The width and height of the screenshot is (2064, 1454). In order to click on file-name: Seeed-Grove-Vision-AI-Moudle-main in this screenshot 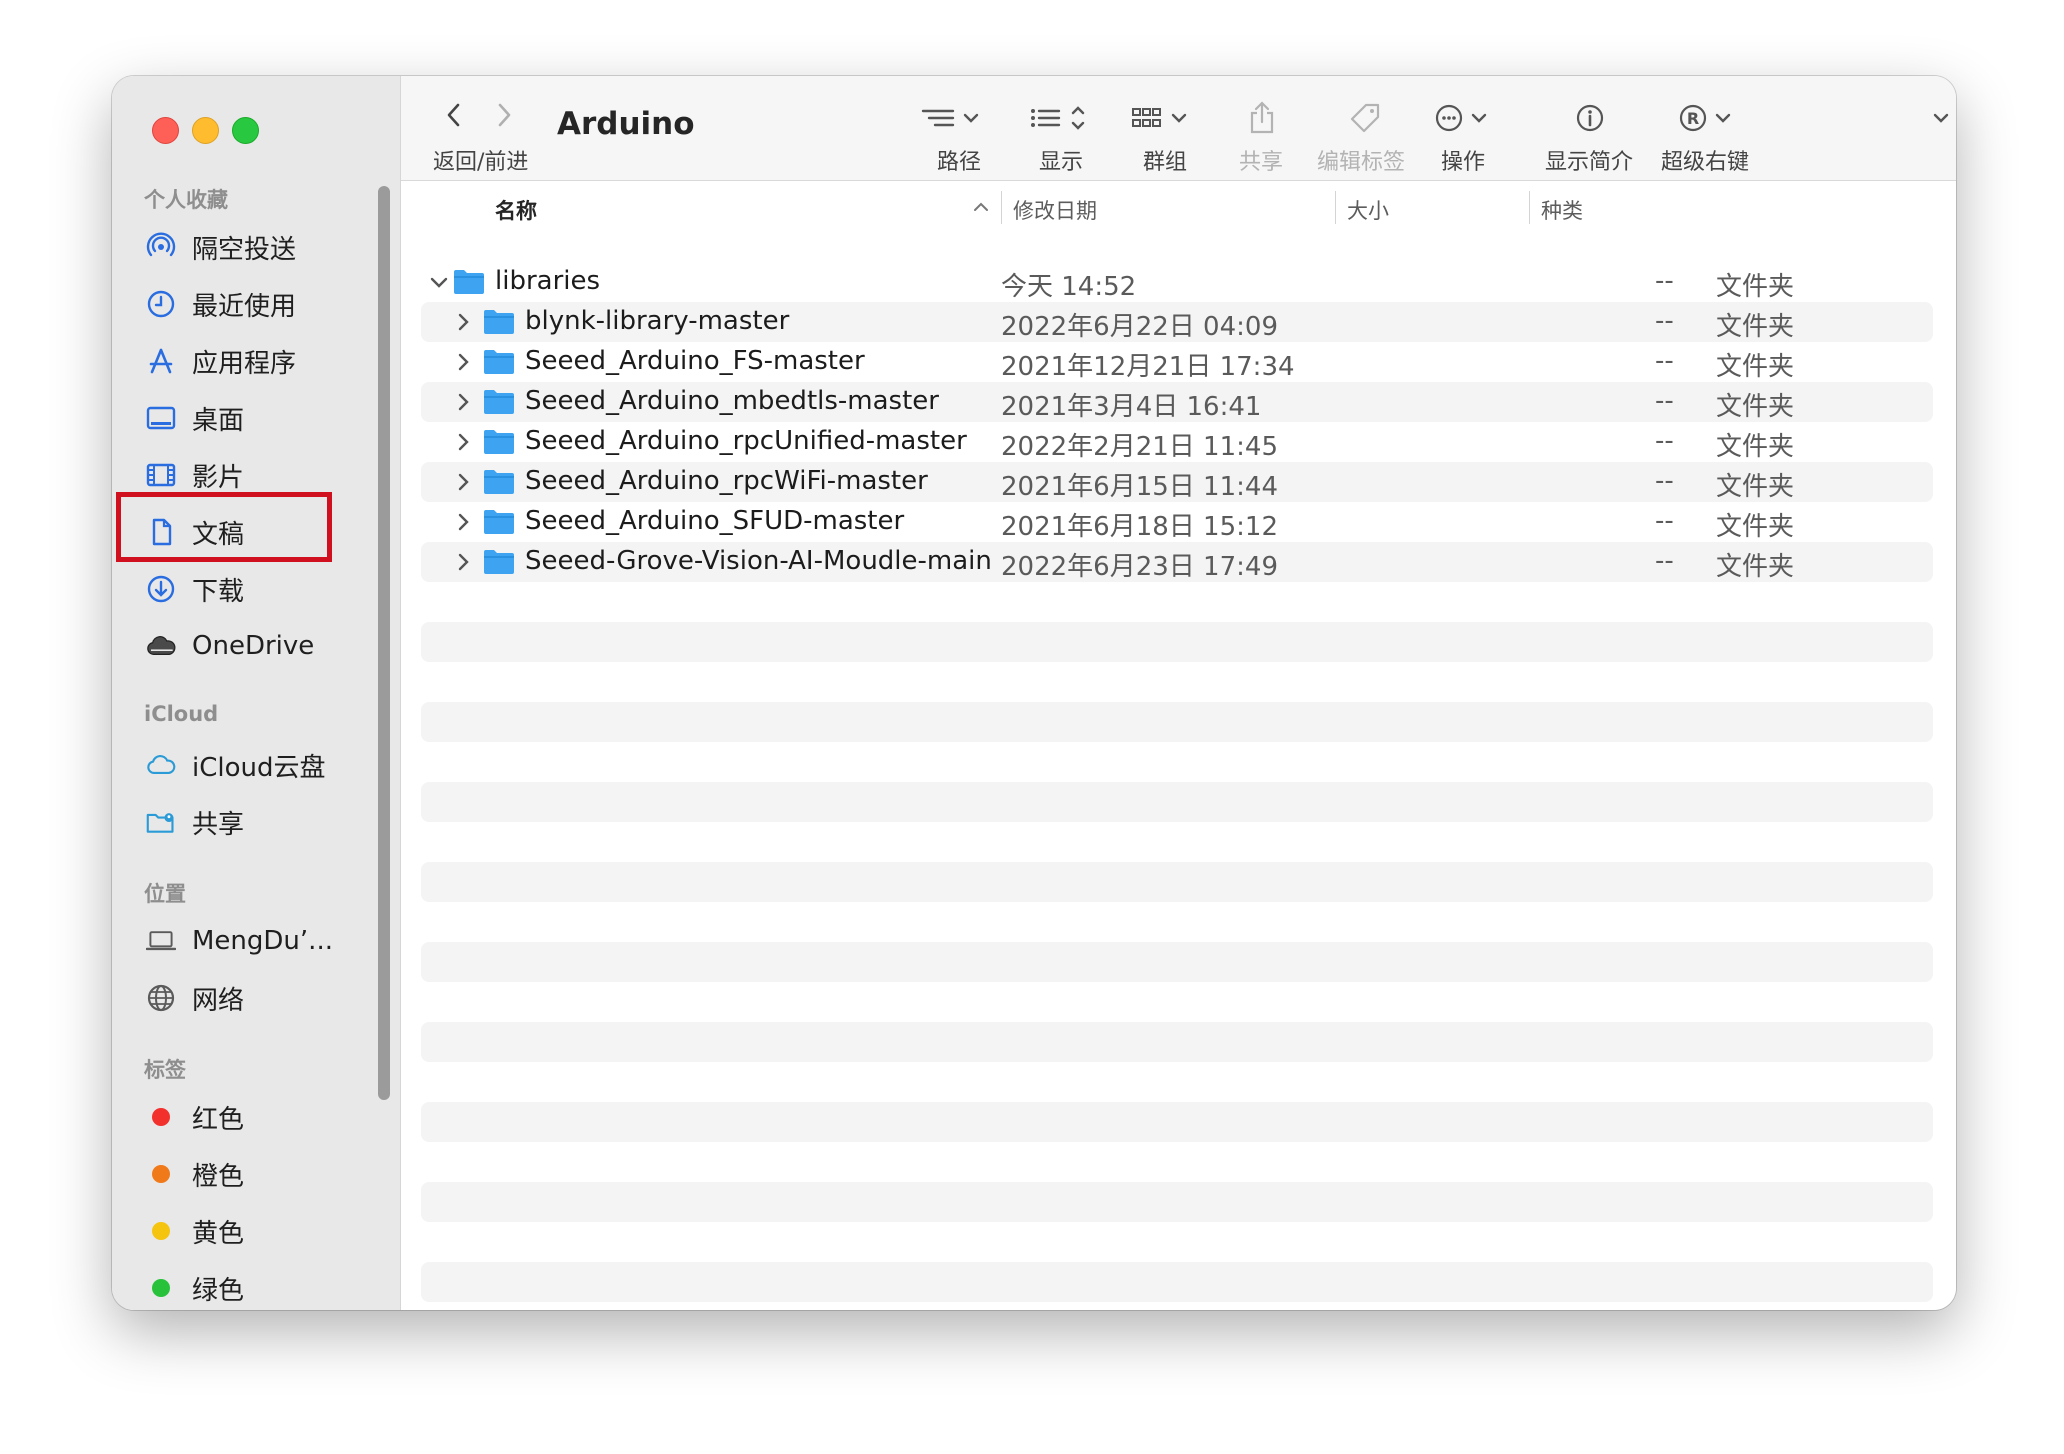, I will do `click(758, 561)`.